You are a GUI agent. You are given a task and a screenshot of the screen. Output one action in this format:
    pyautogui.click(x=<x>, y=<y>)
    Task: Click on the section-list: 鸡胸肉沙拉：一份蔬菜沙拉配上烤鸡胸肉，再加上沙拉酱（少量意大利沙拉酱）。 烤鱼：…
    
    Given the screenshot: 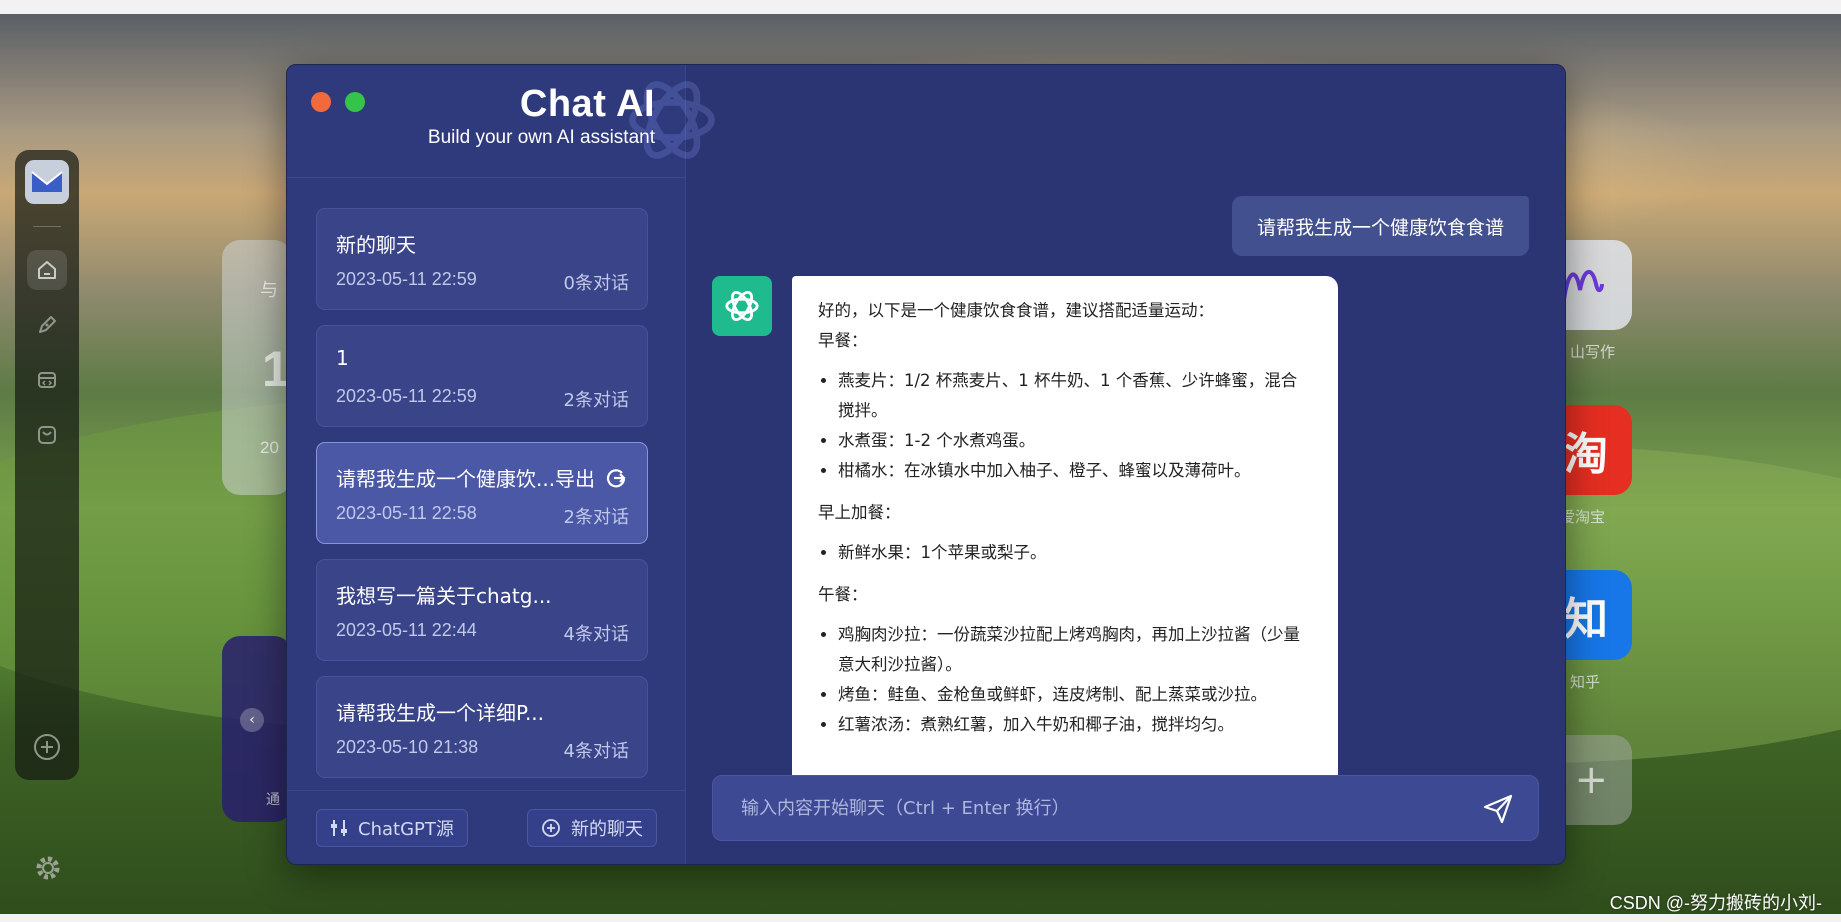 What is the action you would take?
    pyautogui.click(x=1065, y=680)
    